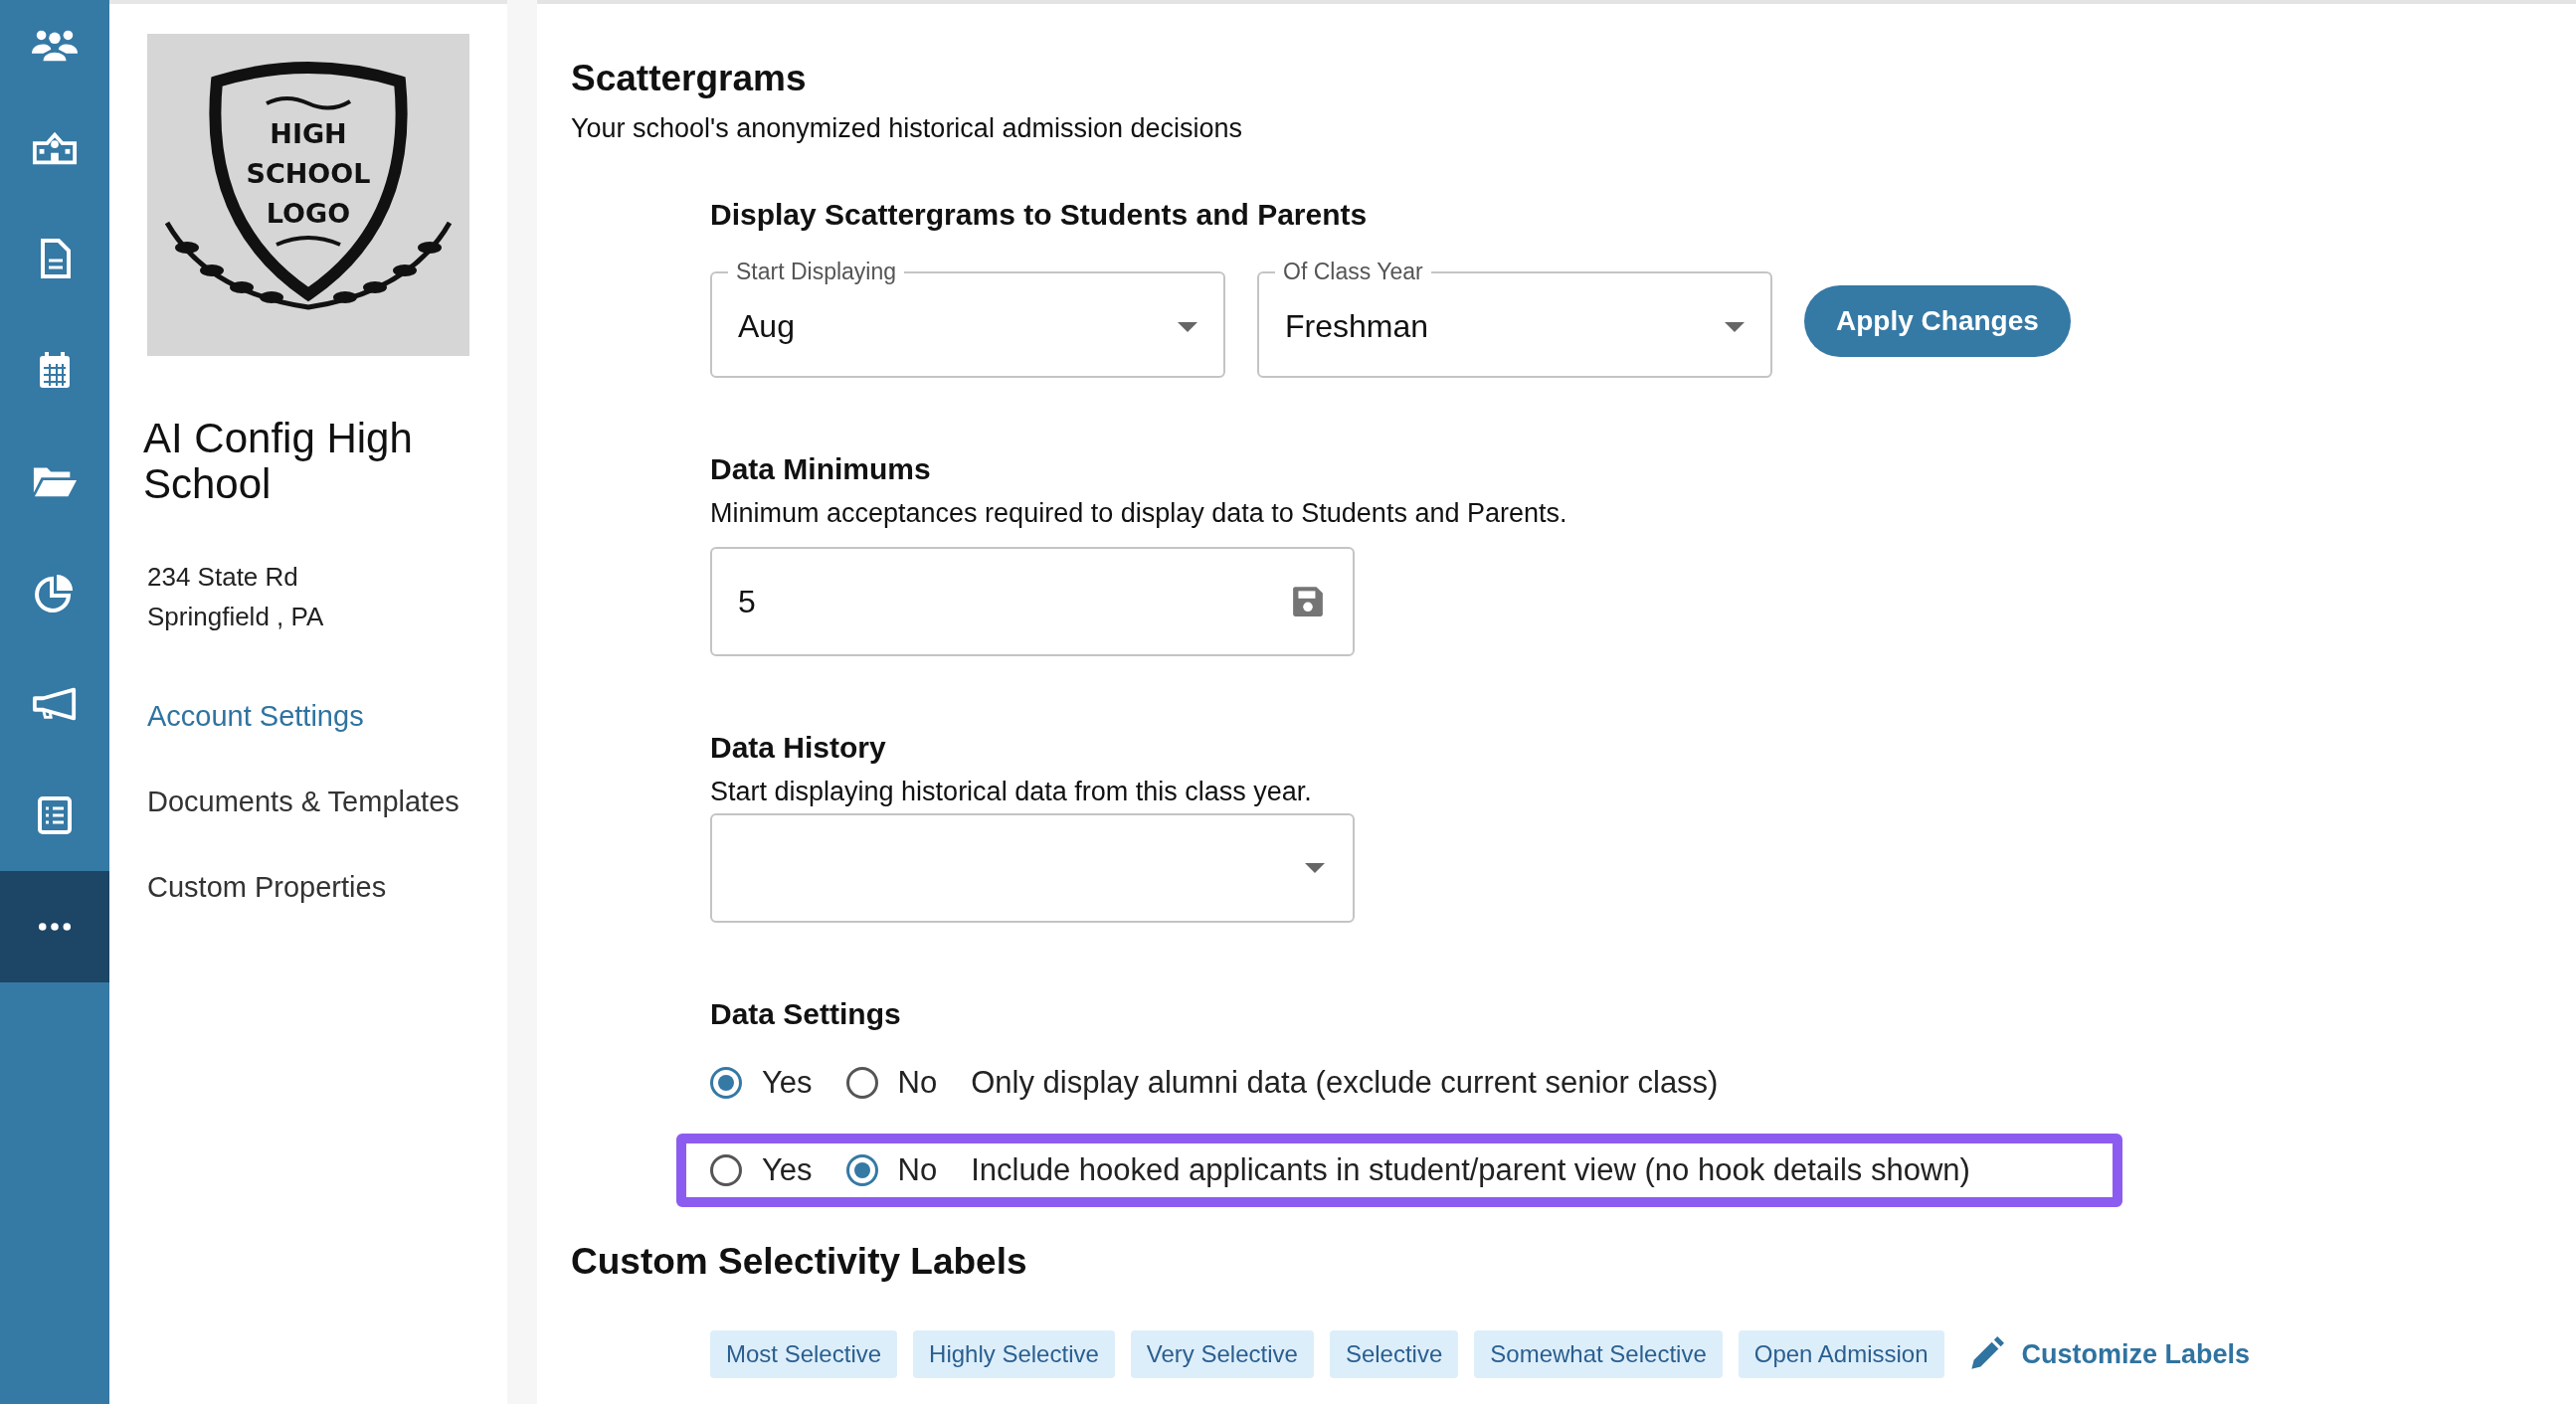 The image size is (2576, 1404). What do you see at coordinates (1308, 601) in the screenshot?
I see `save-icon` at bounding box center [1308, 601].